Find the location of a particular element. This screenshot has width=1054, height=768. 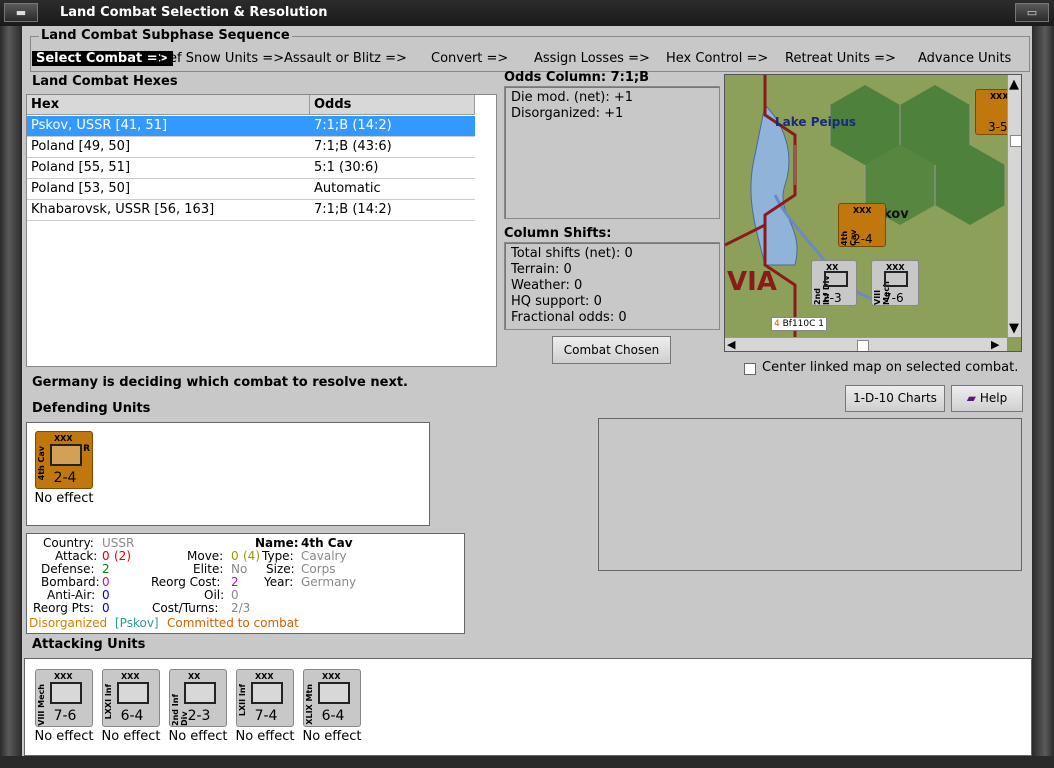

table-row: Poland [55, 51] 5:1 (30:6) is located at coordinates (251, 168).